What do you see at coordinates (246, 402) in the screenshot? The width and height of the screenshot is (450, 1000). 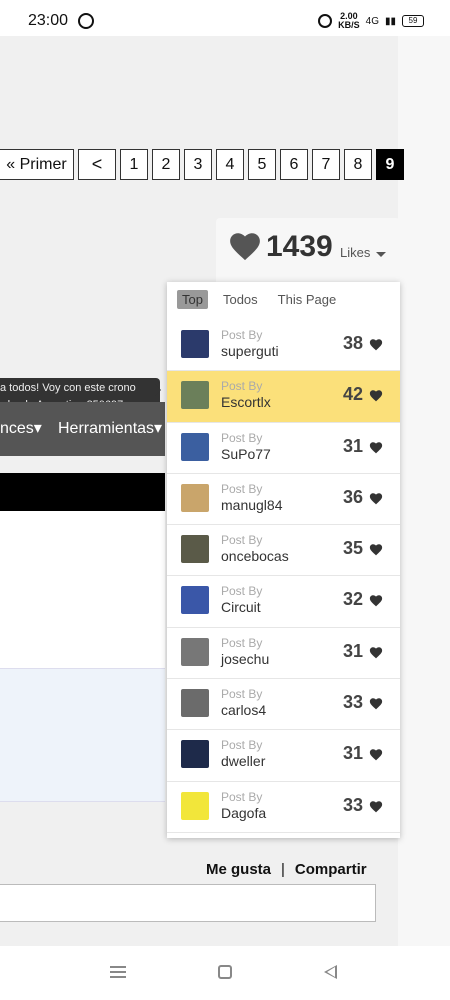 I see `username-link: Escortlx` at bounding box center [246, 402].